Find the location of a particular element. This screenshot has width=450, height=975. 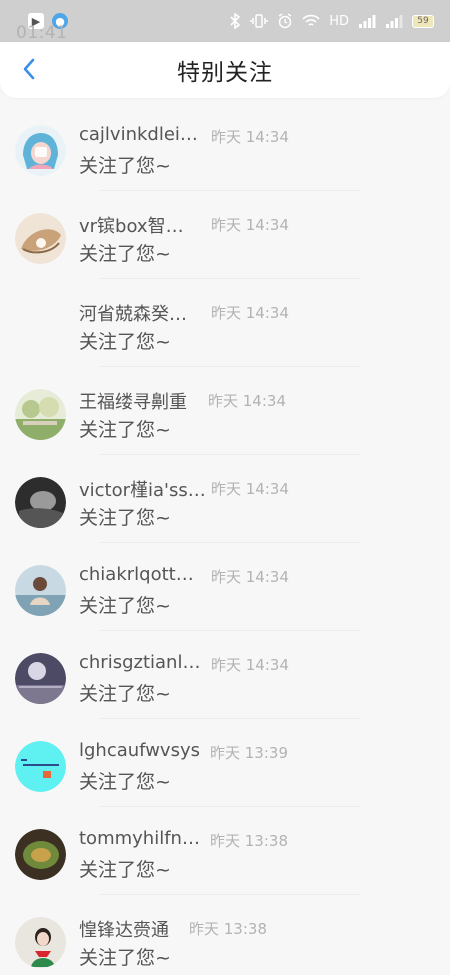

avatar-blank is located at coordinates (40, 326).